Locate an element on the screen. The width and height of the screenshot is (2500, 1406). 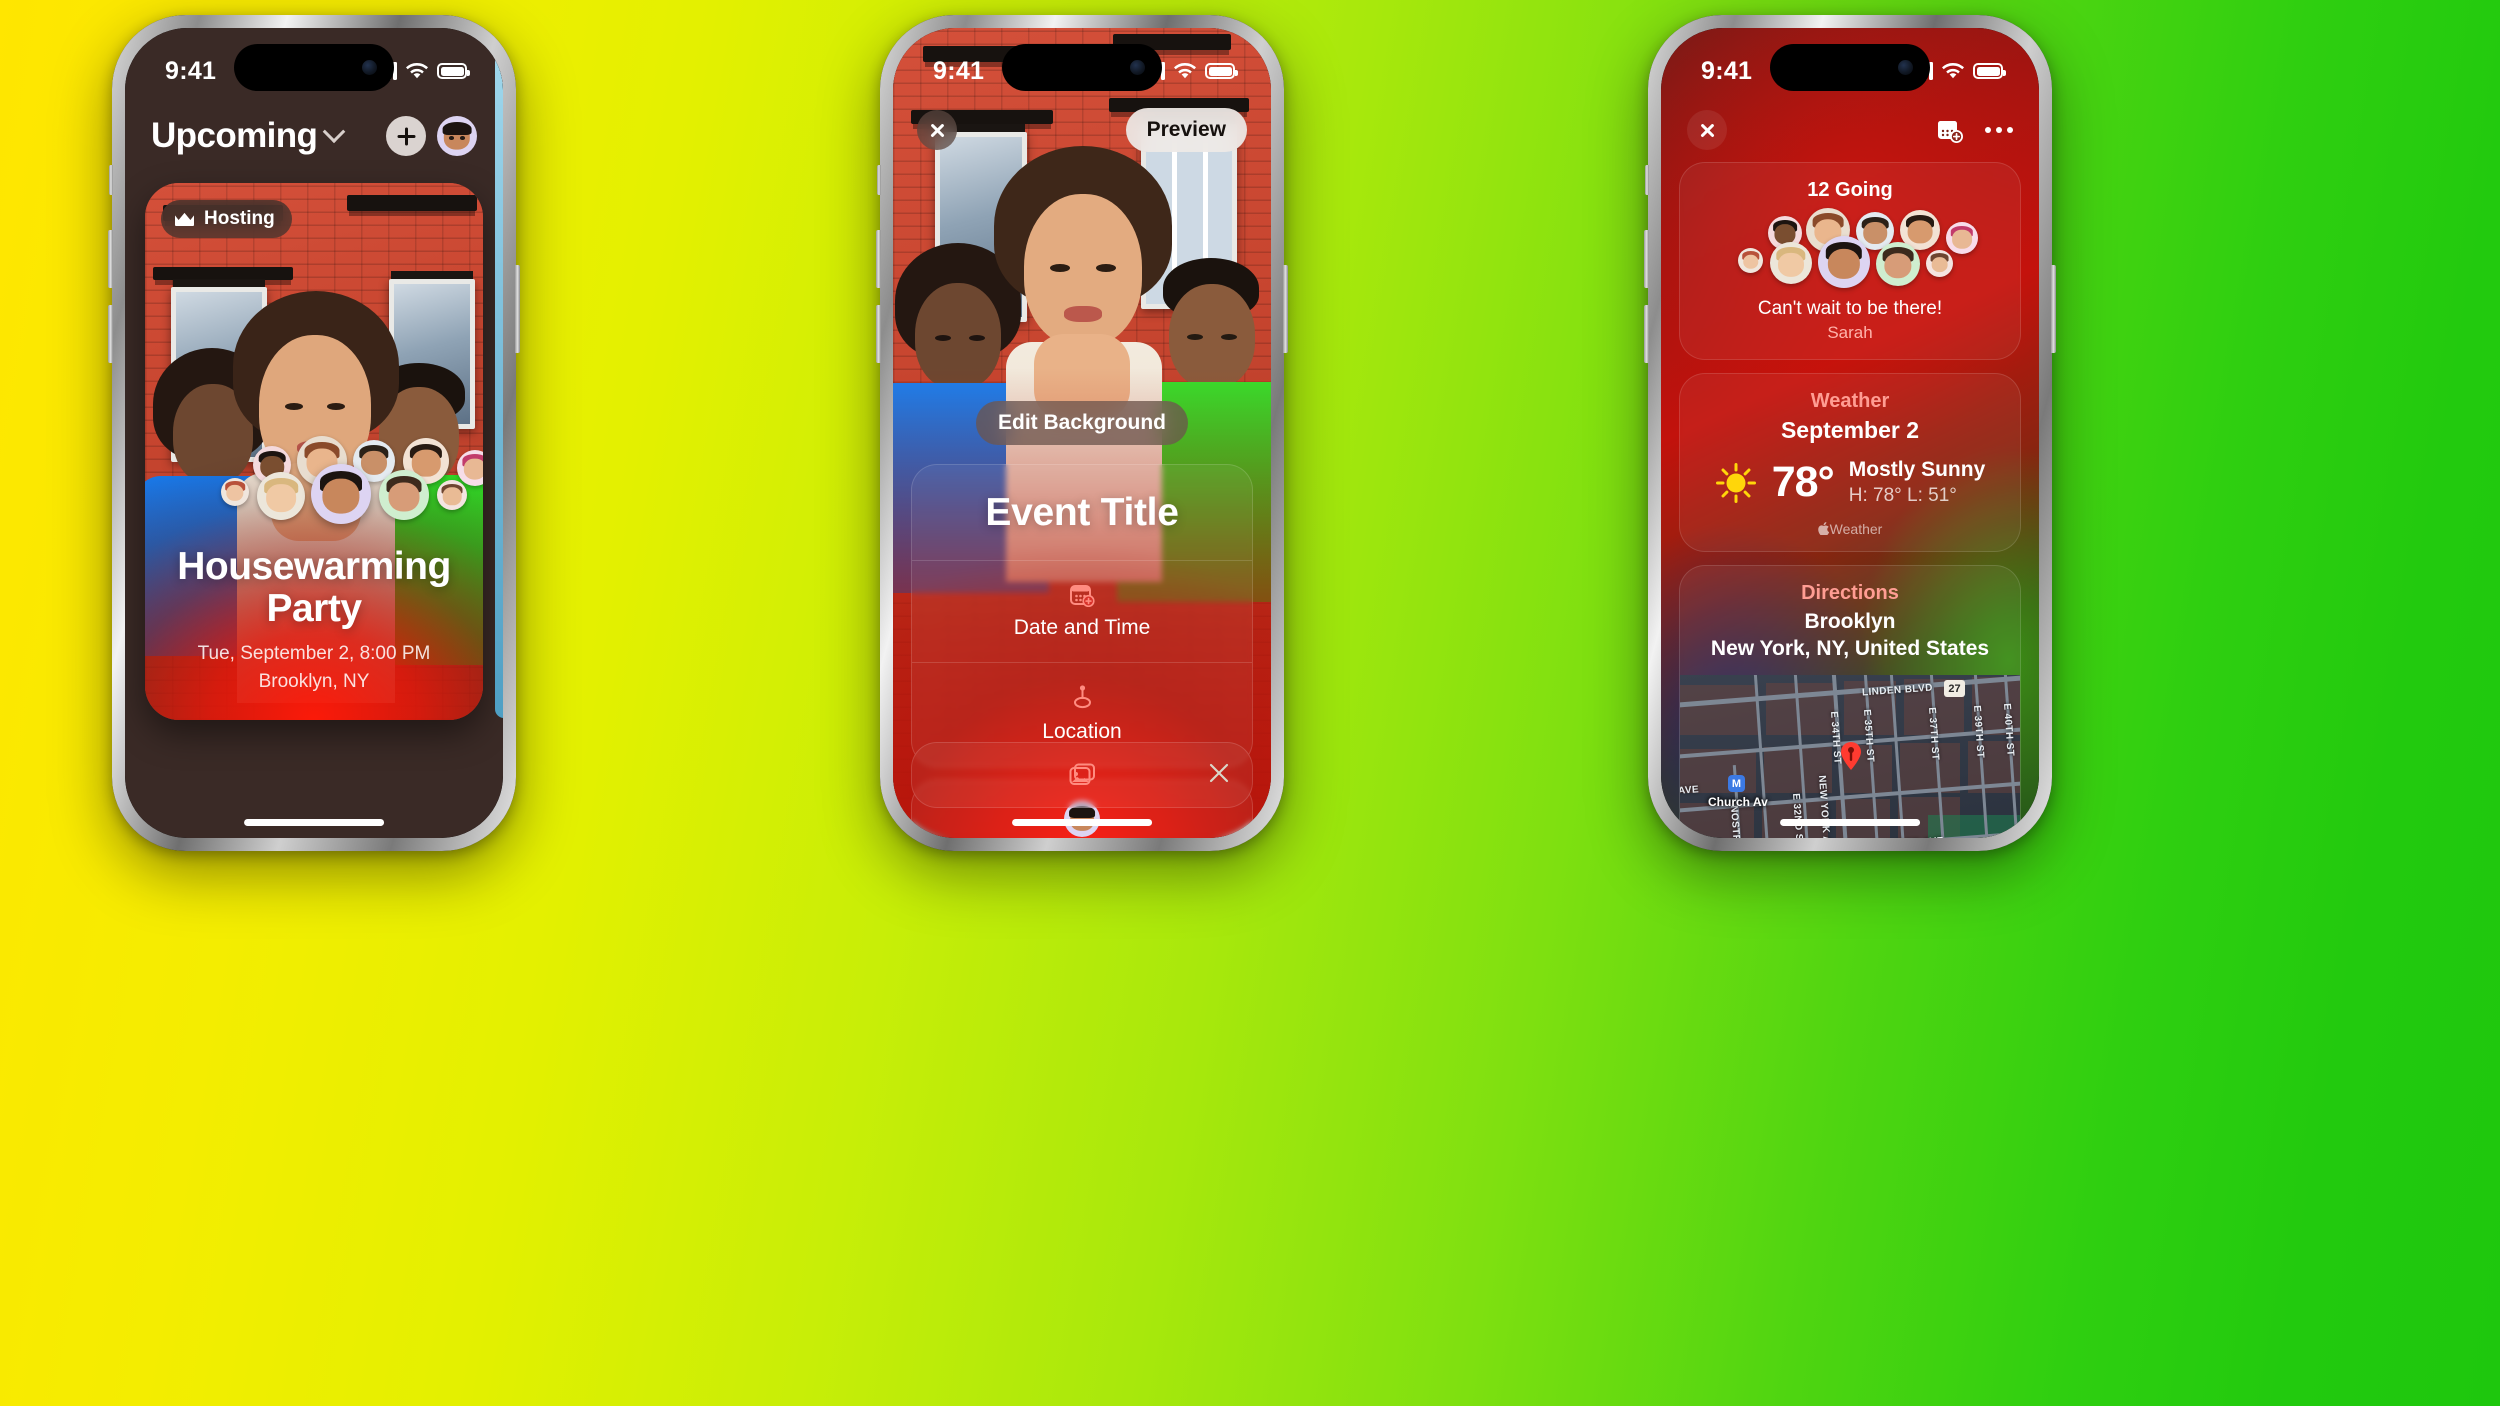
composer-bottom-bar is located at coordinates (1082, 775).